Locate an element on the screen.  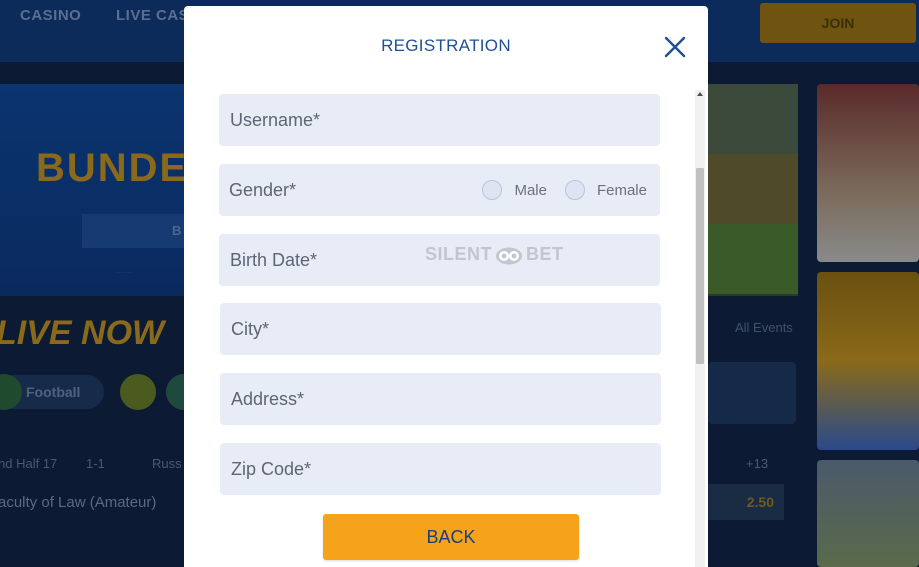
gender-radio-group: Male Female is located at coordinates (564, 190).